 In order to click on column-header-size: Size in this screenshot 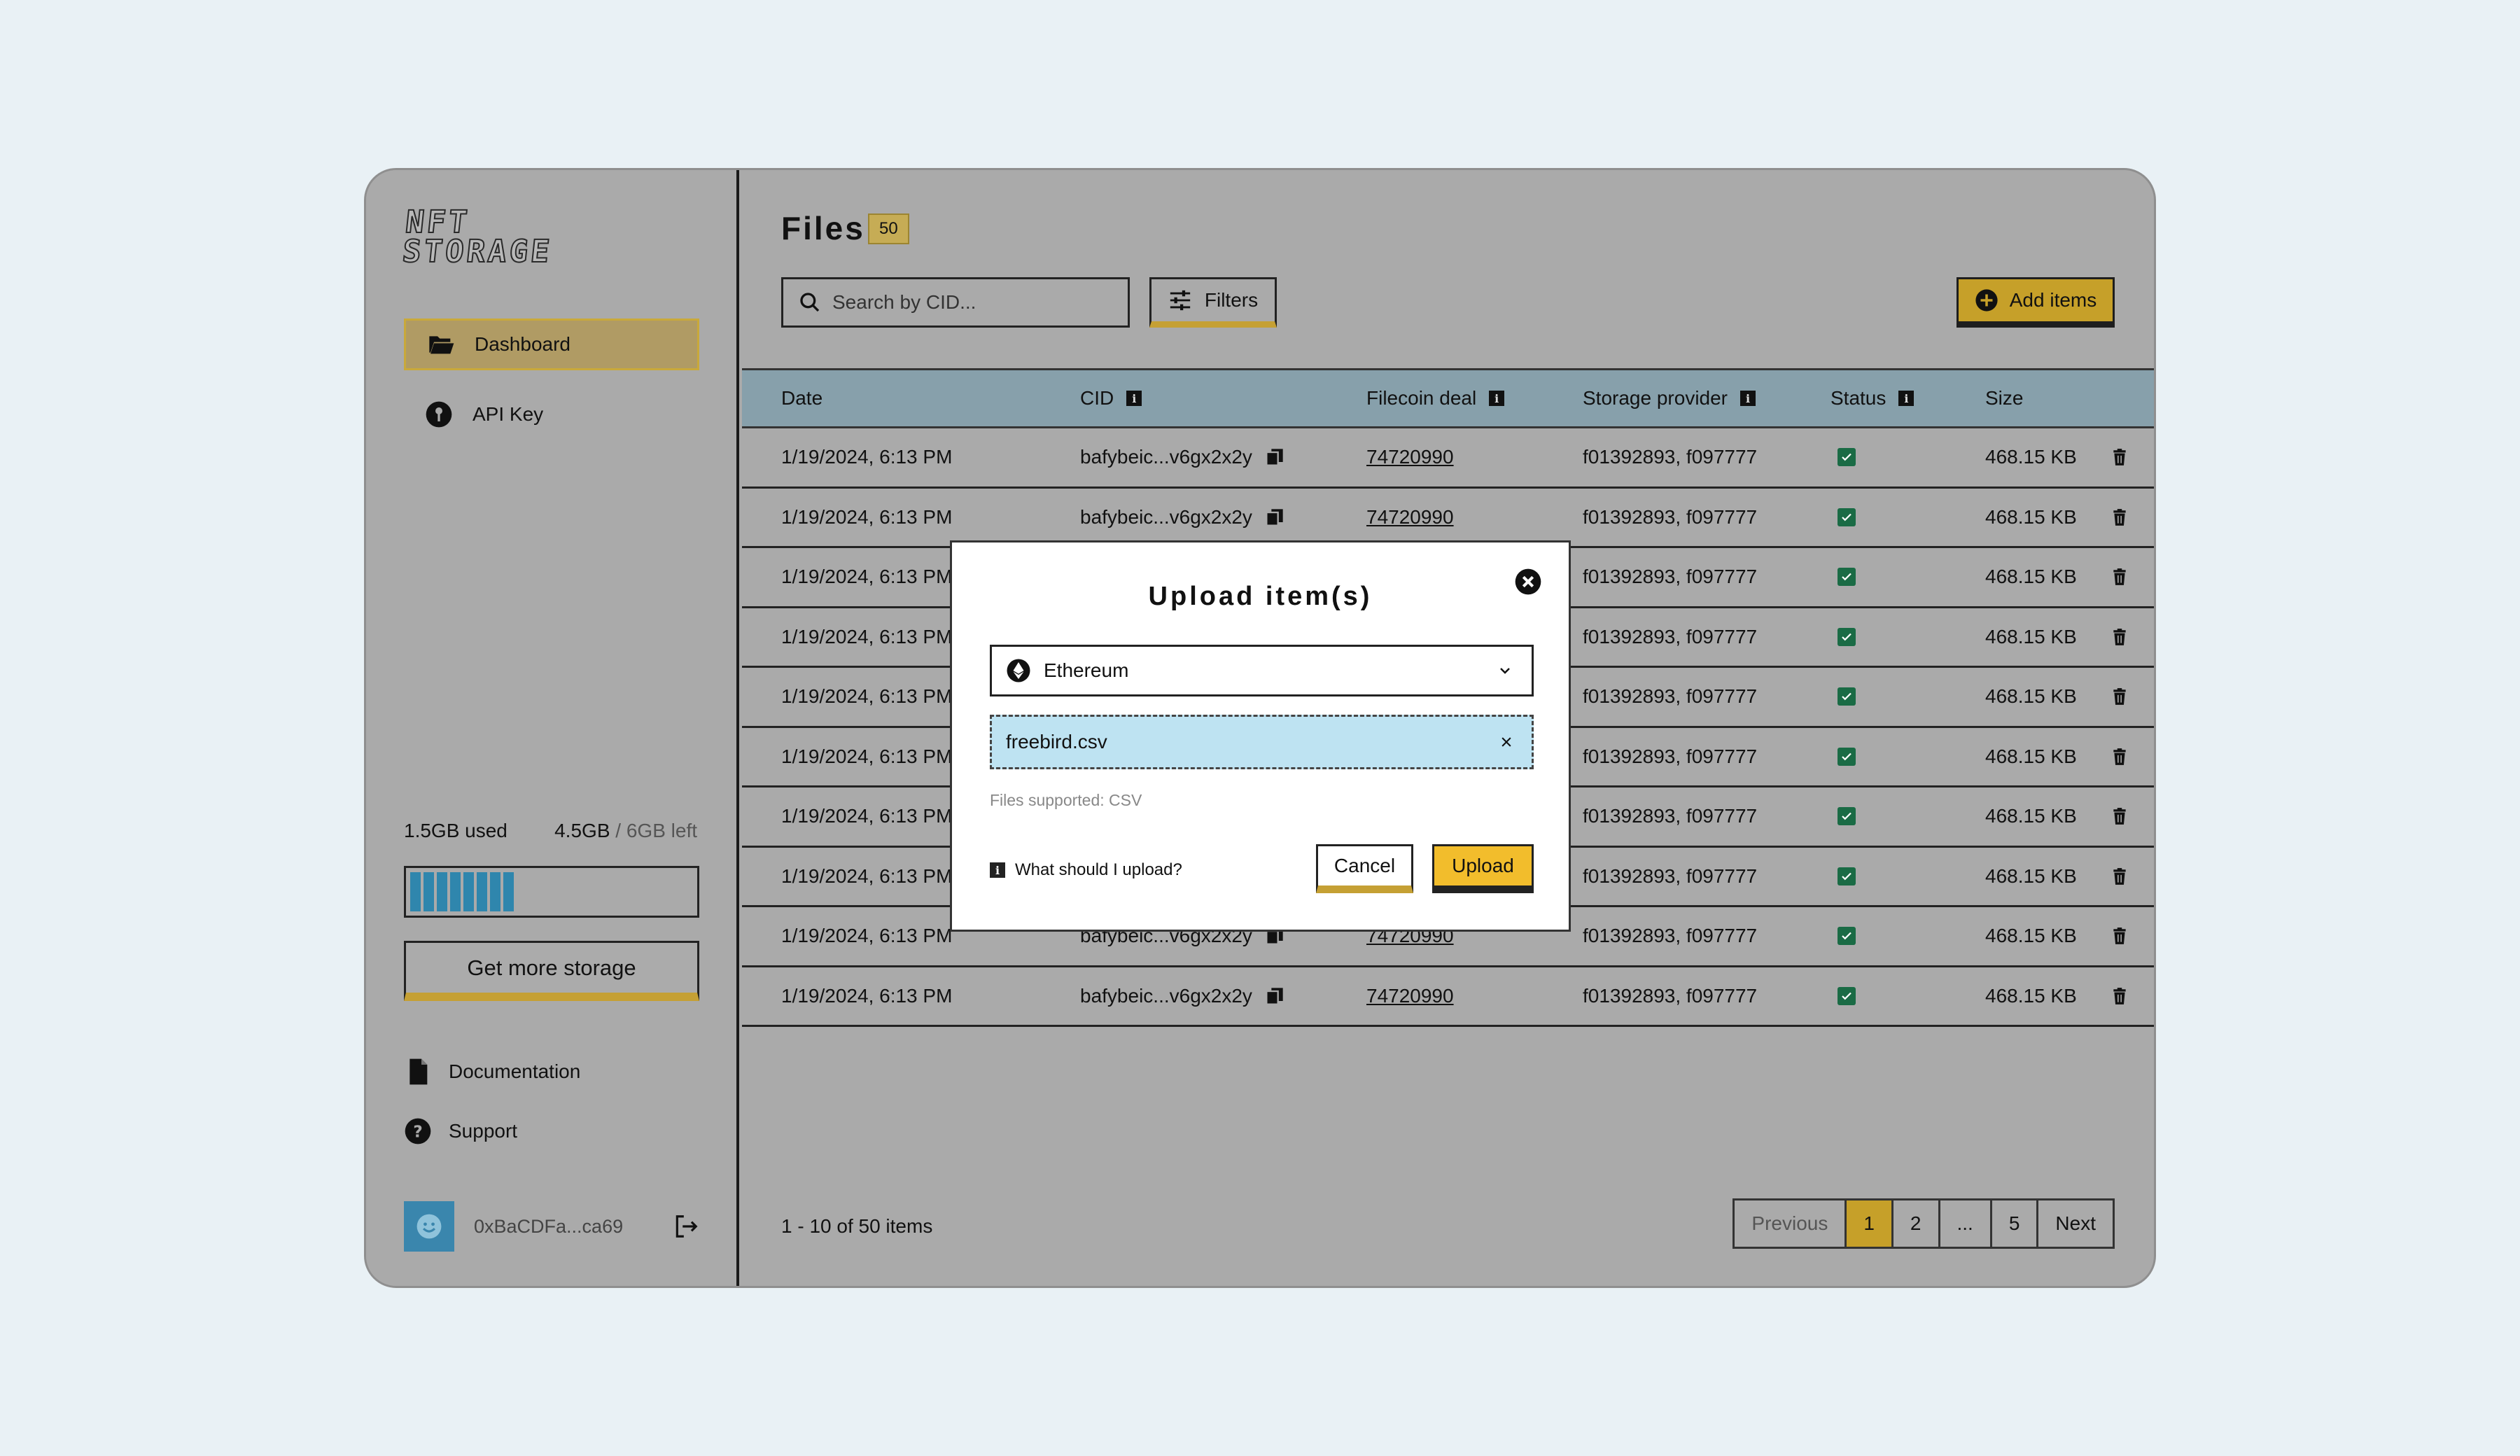, I will do `click(2004, 398)`.